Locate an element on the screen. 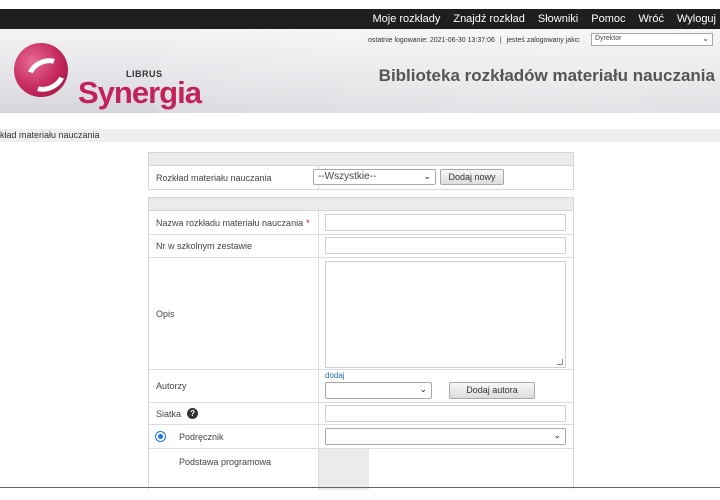  role-select-value: Dyrektor is located at coordinates (608, 38).